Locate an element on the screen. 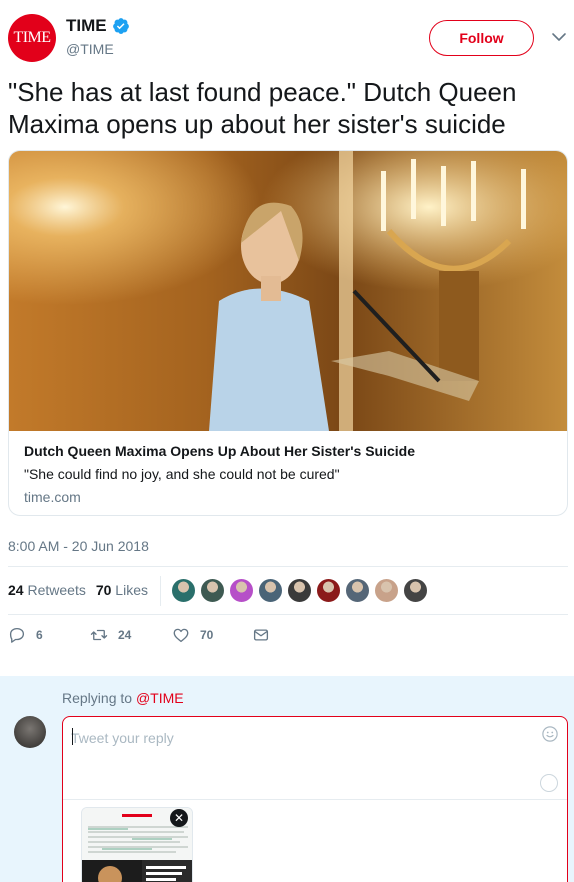  replying-to: Replying to @TIME is located at coordinates (123, 698).